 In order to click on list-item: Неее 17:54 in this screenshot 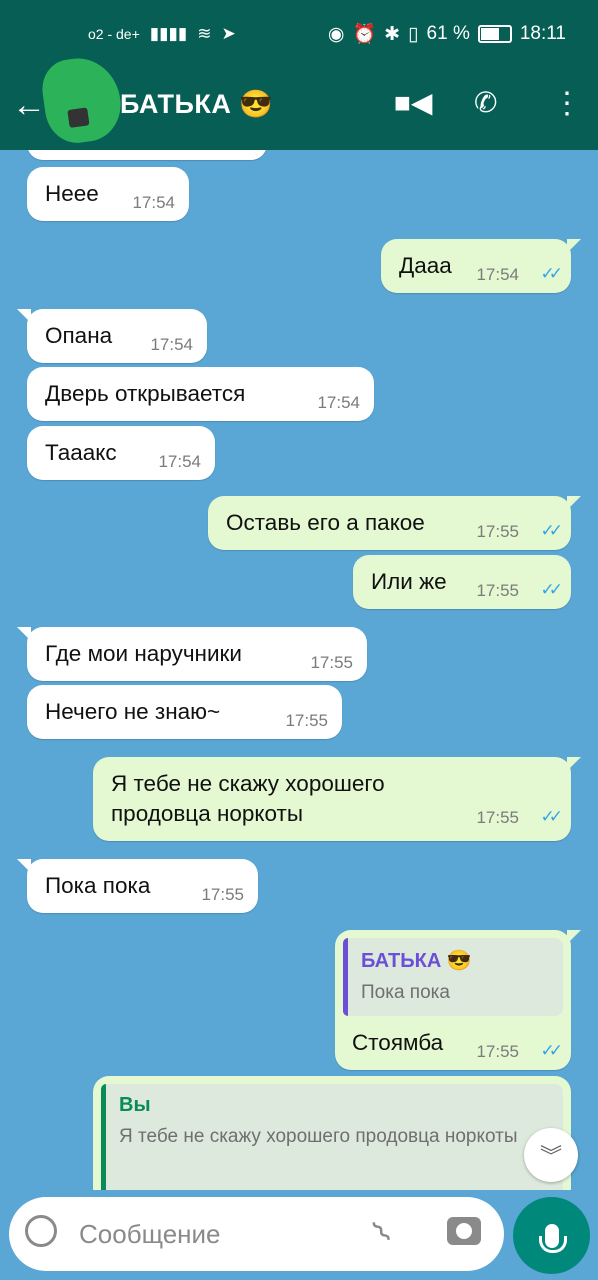, I will do `click(108, 194)`.